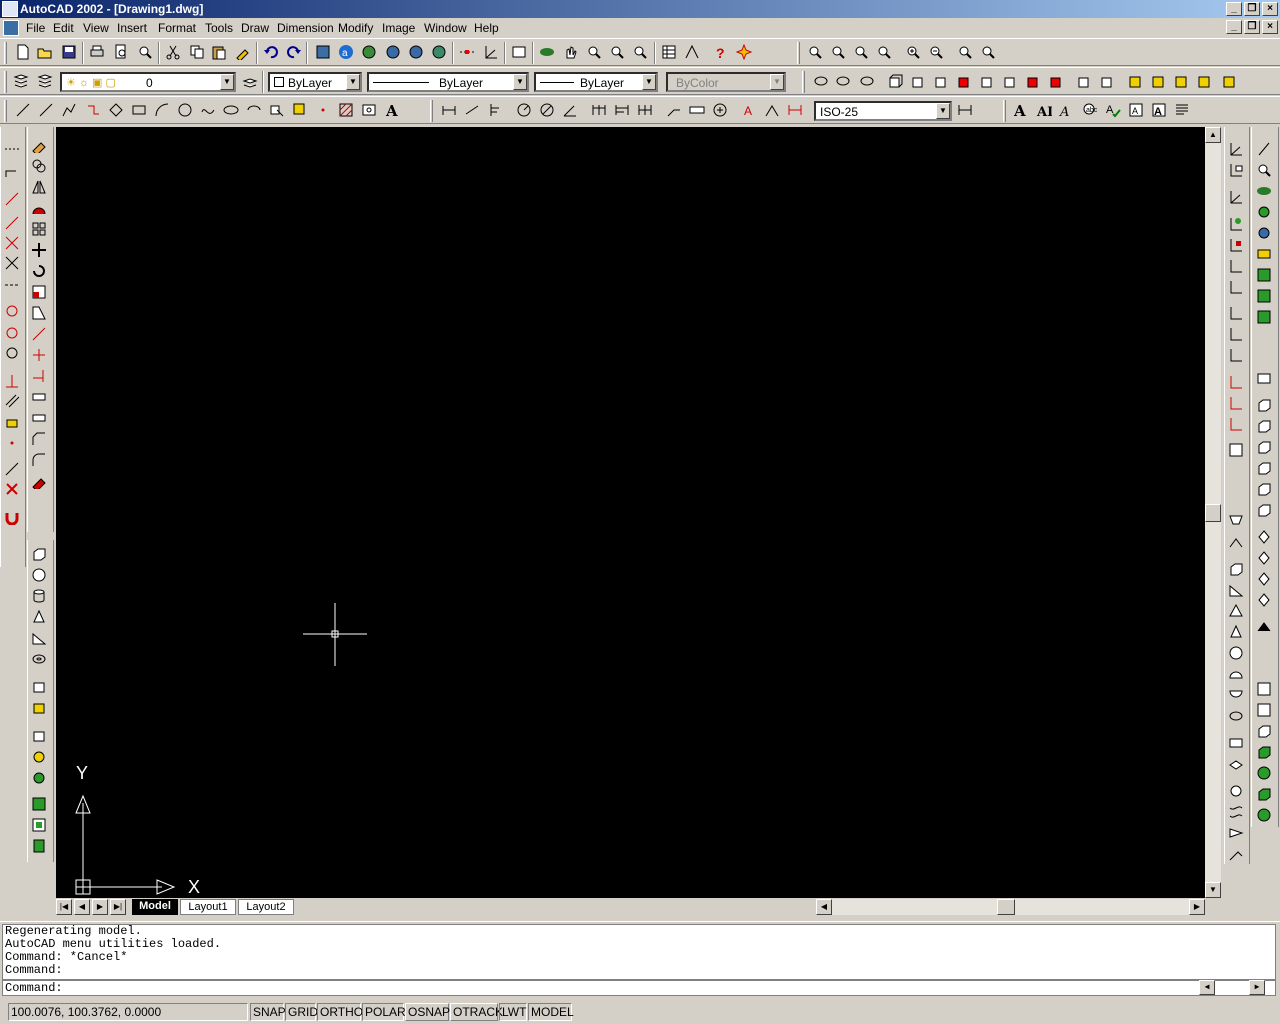 The image size is (1280, 1024). What do you see at coordinates (40, 555) in the screenshot?
I see `box-icon` at bounding box center [40, 555].